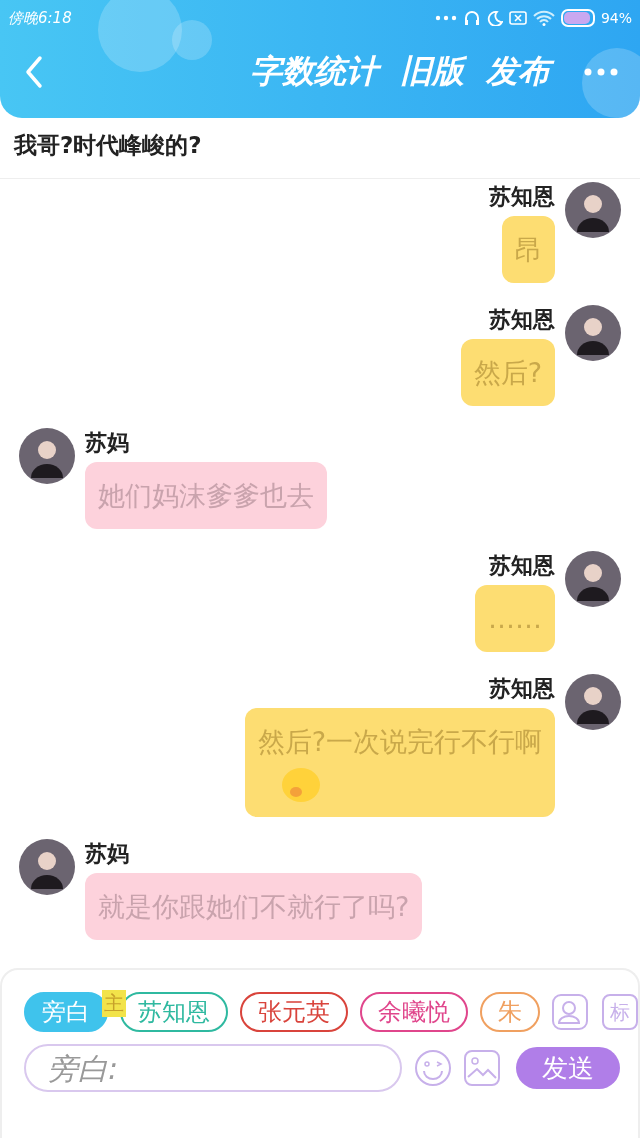 The height and width of the screenshot is (1138, 640). Describe the element at coordinates (114, 1003) in the screenshot. I see `role-badge: 主` at that location.